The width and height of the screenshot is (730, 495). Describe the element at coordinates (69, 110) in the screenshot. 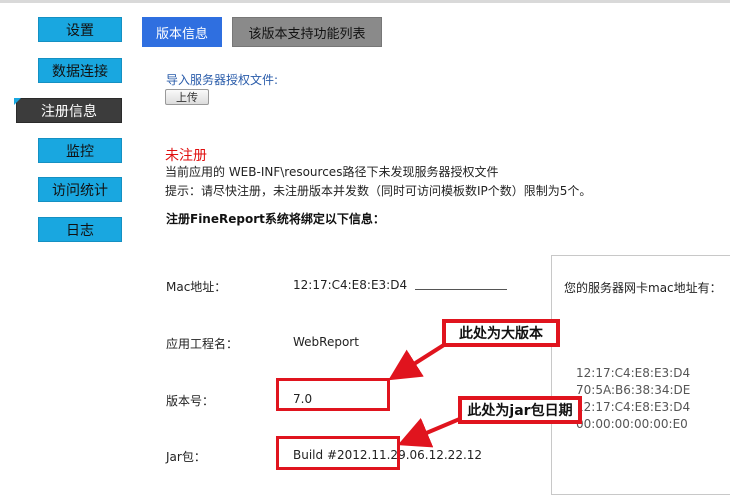

I see `sidebar-item-registration: 注册信息` at that location.